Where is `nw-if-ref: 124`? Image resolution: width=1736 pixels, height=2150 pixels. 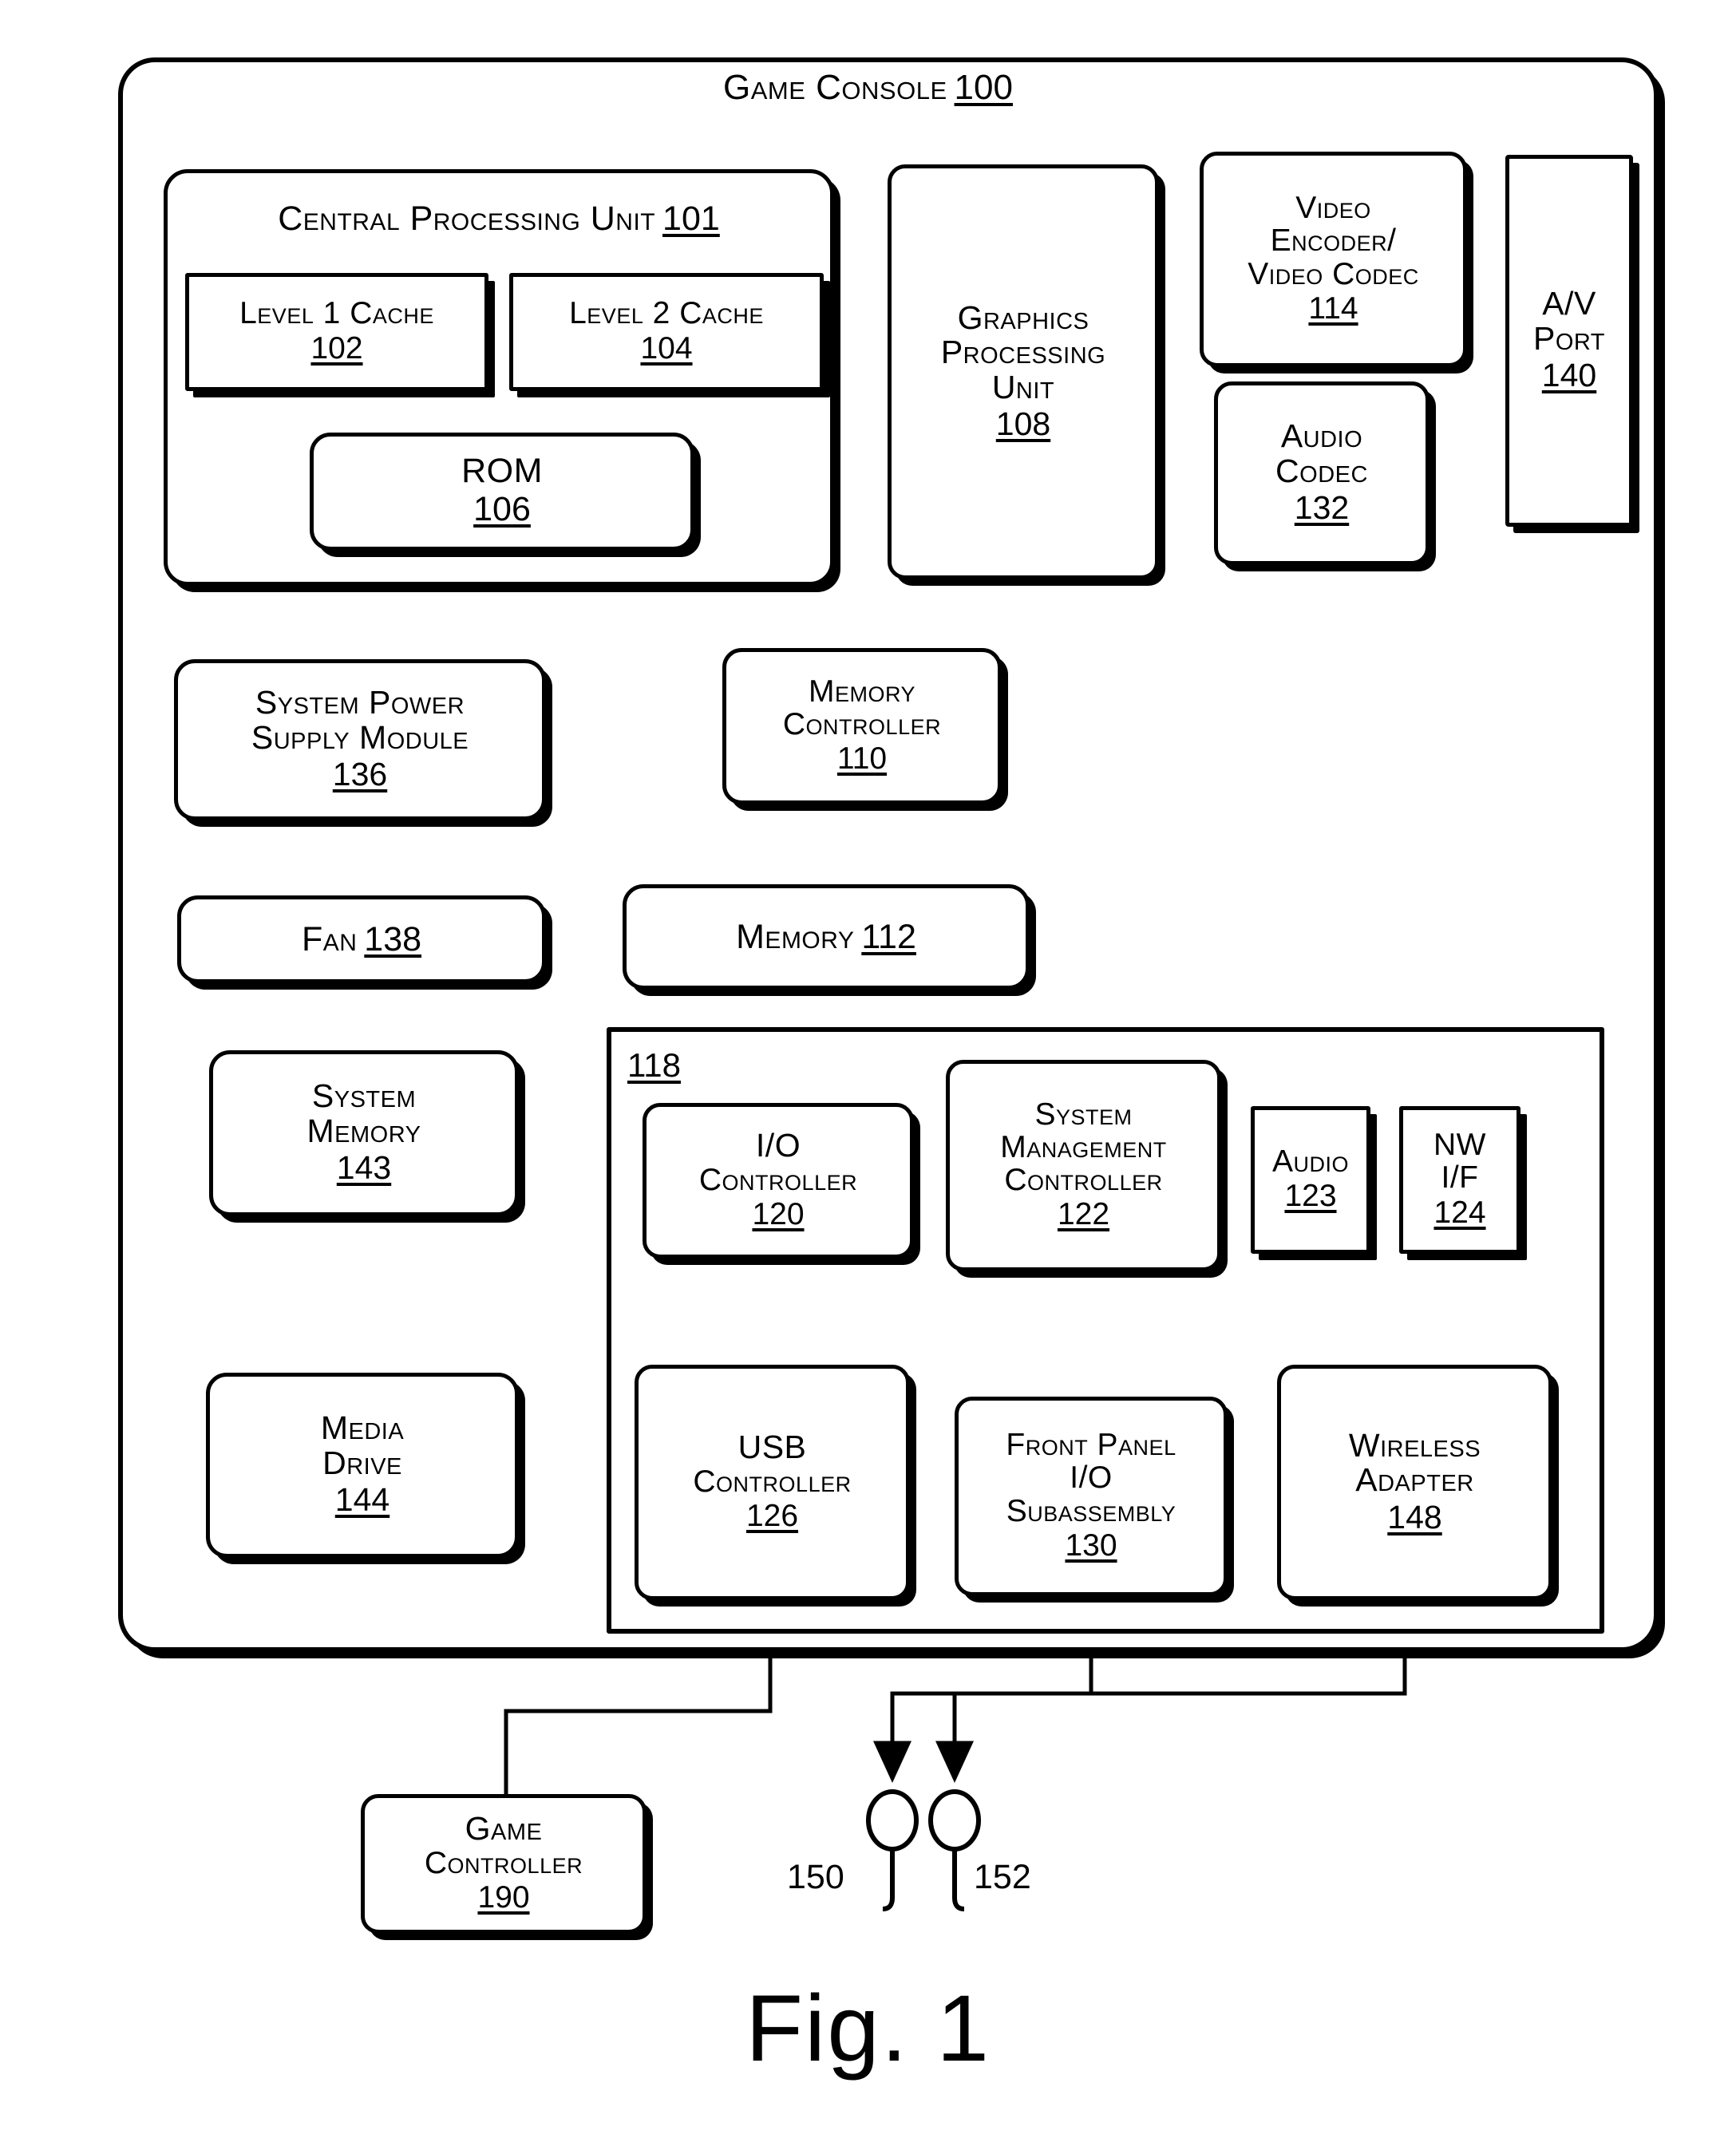
nw-if-ref: 124 is located at coordinates (1459, 1212).